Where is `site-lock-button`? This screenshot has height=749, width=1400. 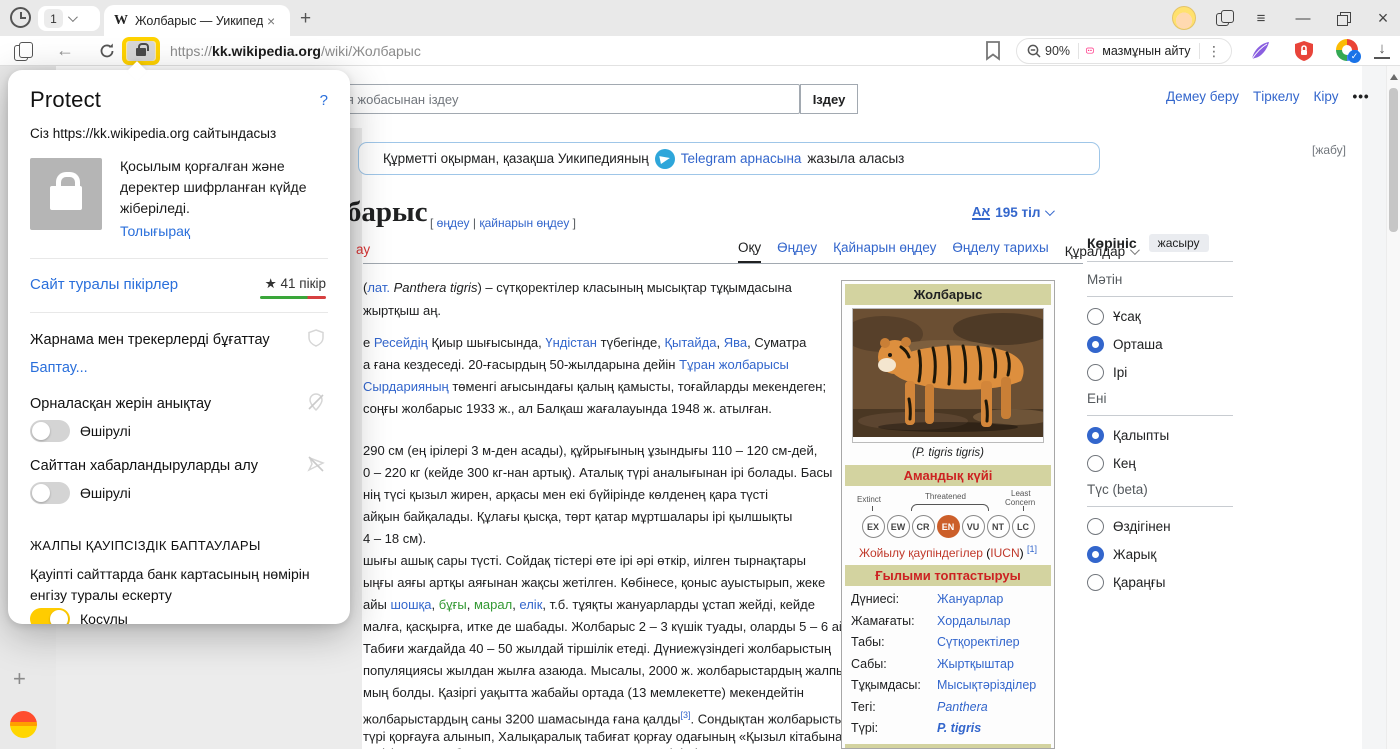 site-lock-button is located at coordinates (141, 51).